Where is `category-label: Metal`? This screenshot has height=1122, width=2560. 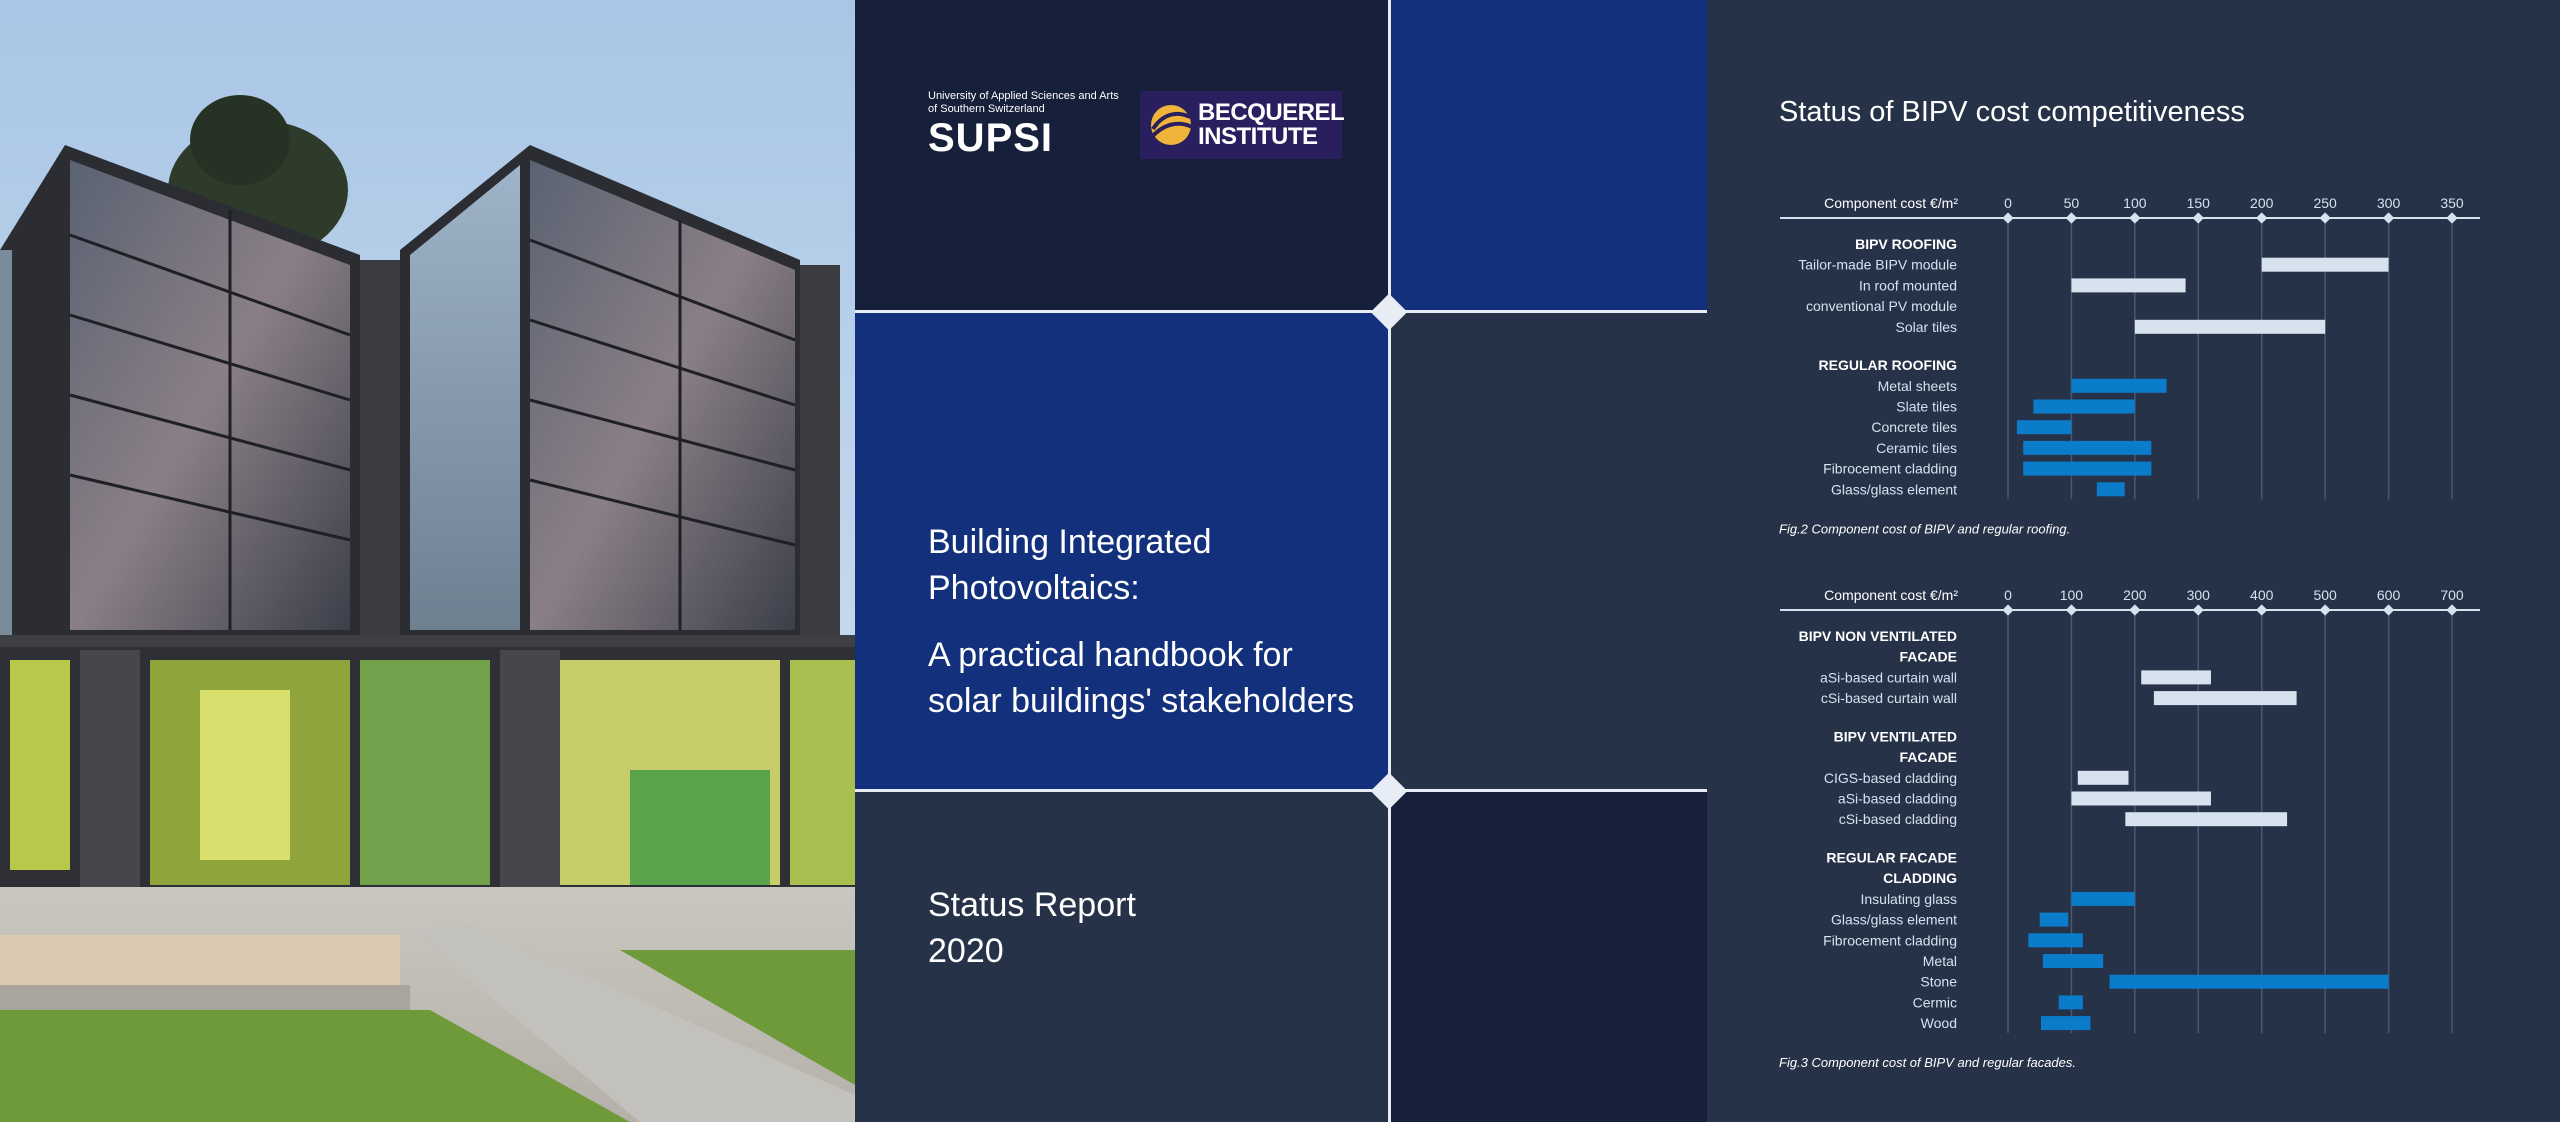
category-label: Metal is located at coordinates (1940, 961).